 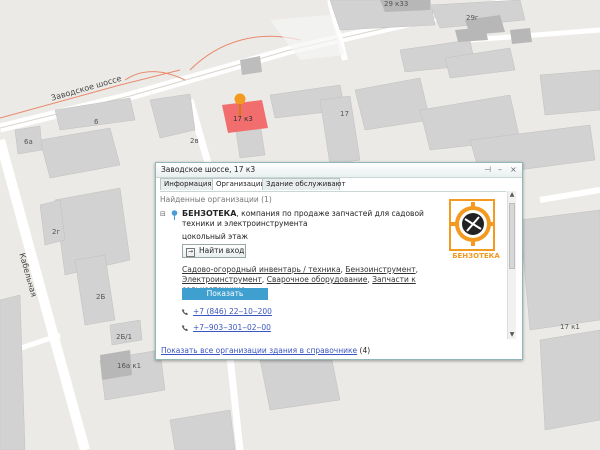 I want to click on floor-label: цокольный этаж, so click(x=215, y=236).